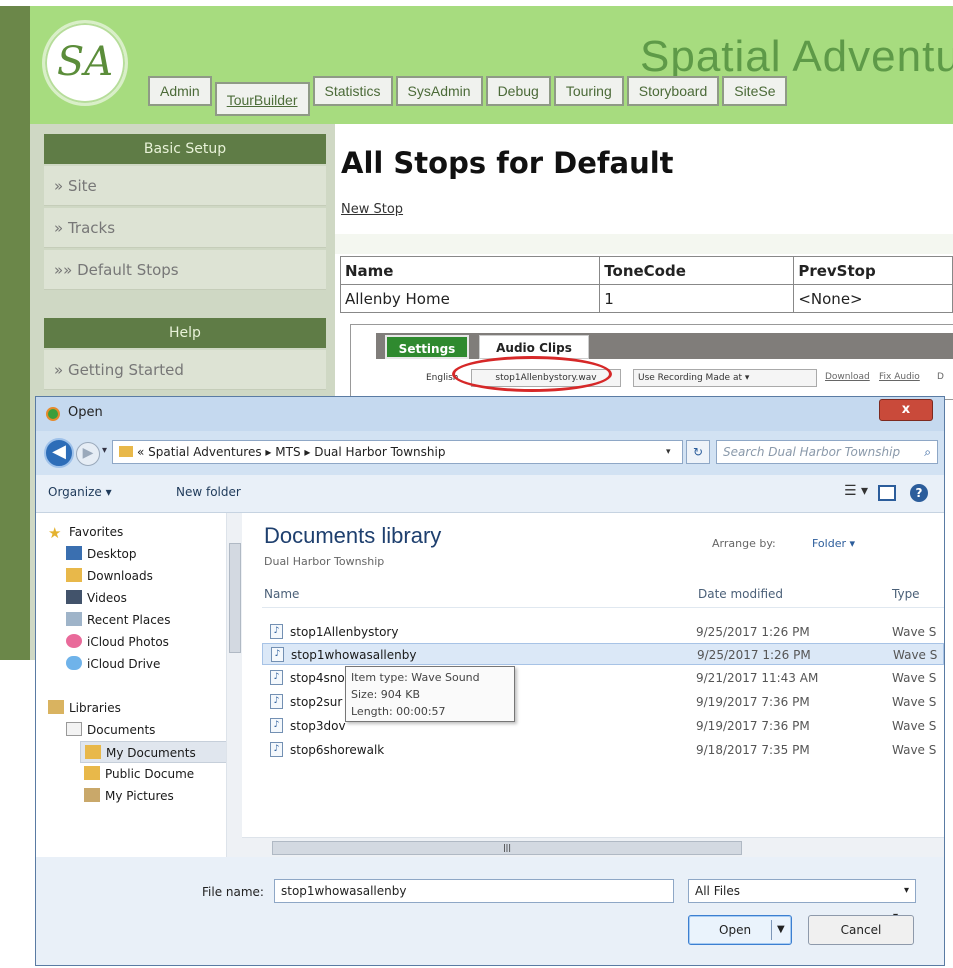 This screenshot has width=953, height=968. I want to click on new-folder-button: New folder, so click(208, 492).